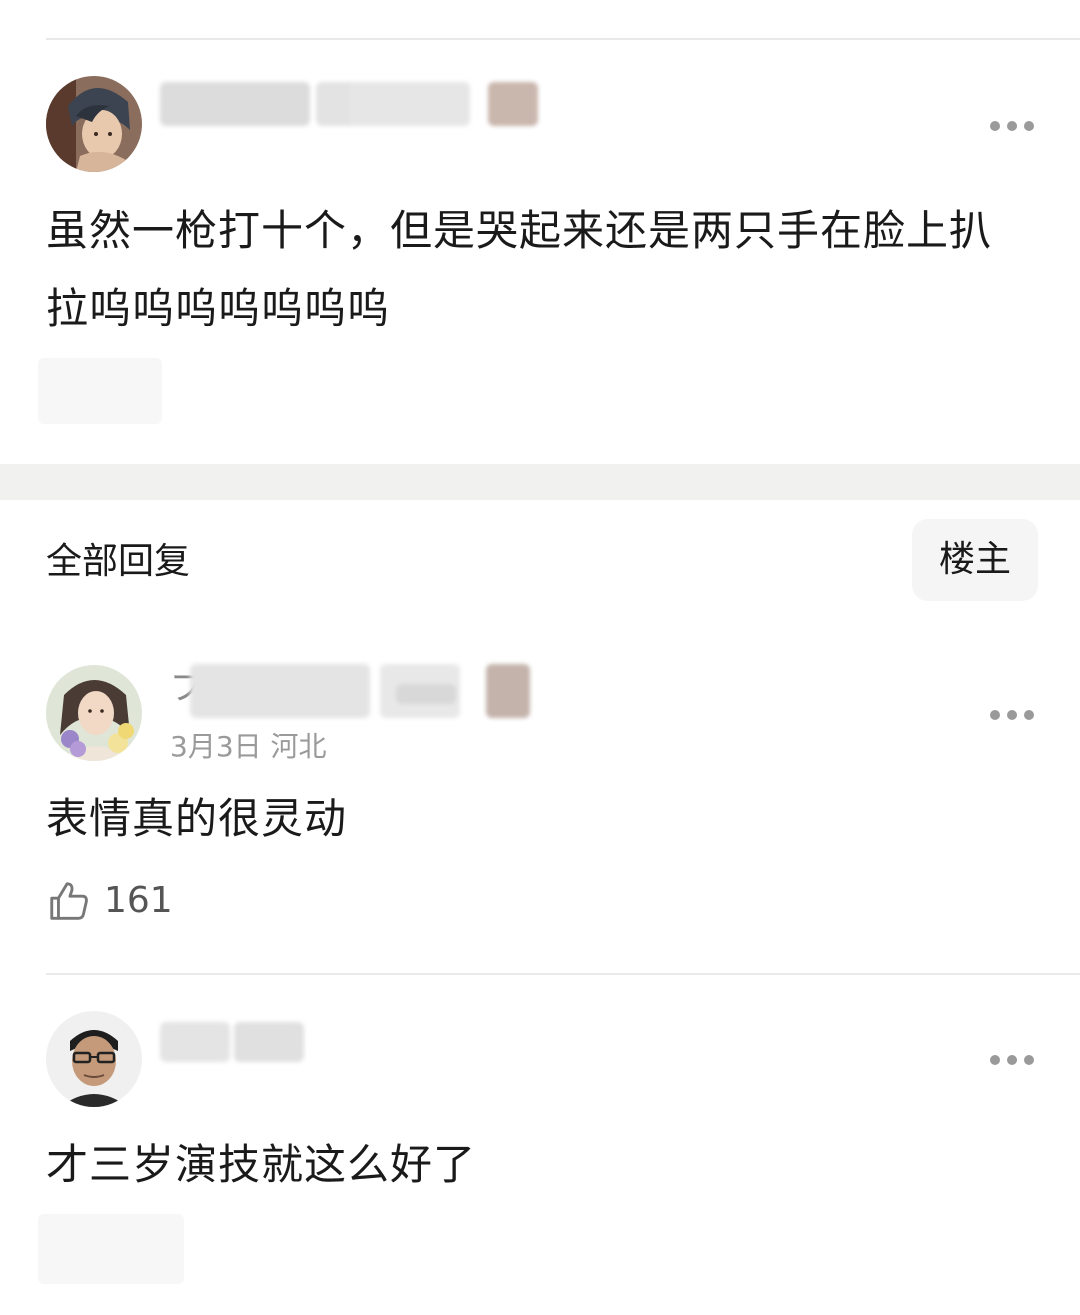  I want to click on reply-1-avatar, so click(94, 713).